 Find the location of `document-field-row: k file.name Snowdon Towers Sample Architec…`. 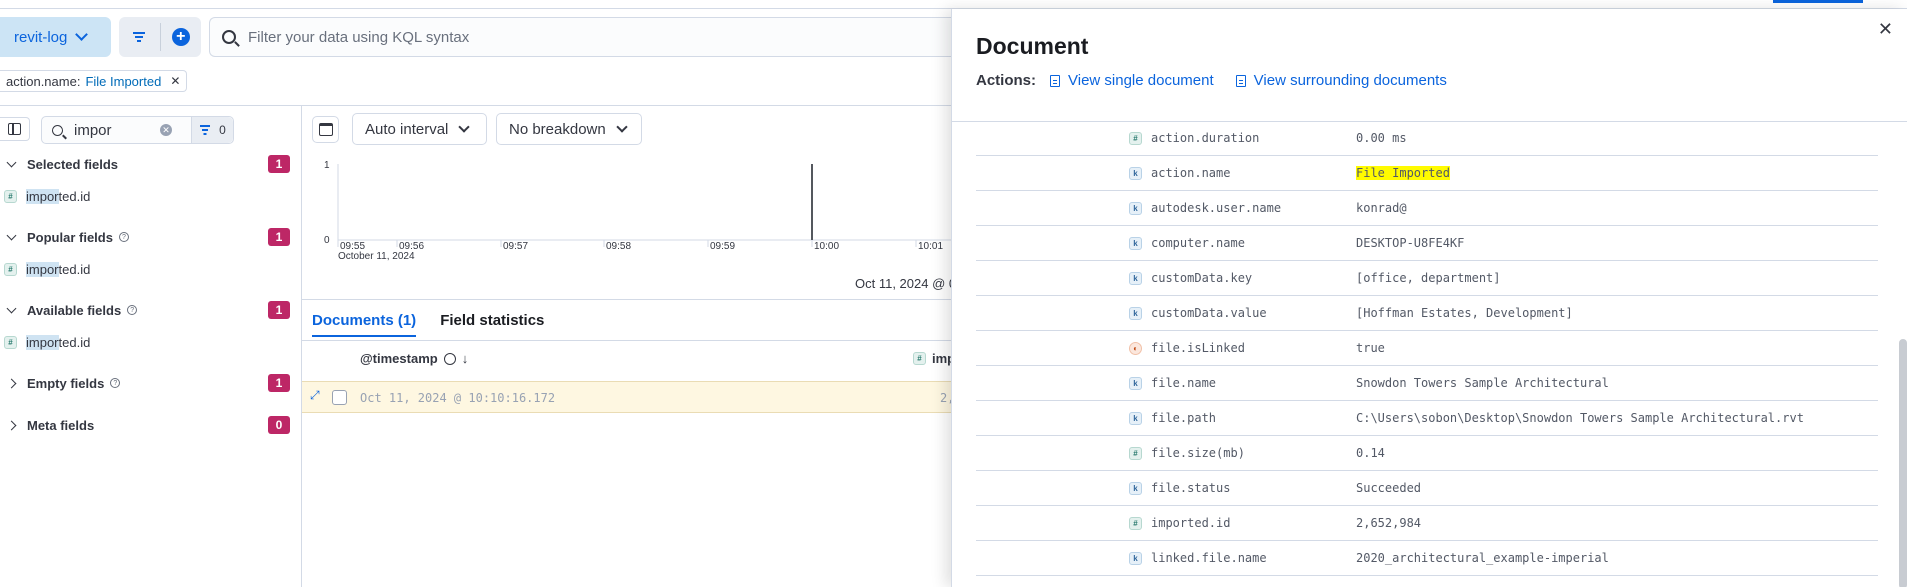

document-field-row: k file.name Snowdon Towers Sample Architec… is located at coordinates (1427, 383).